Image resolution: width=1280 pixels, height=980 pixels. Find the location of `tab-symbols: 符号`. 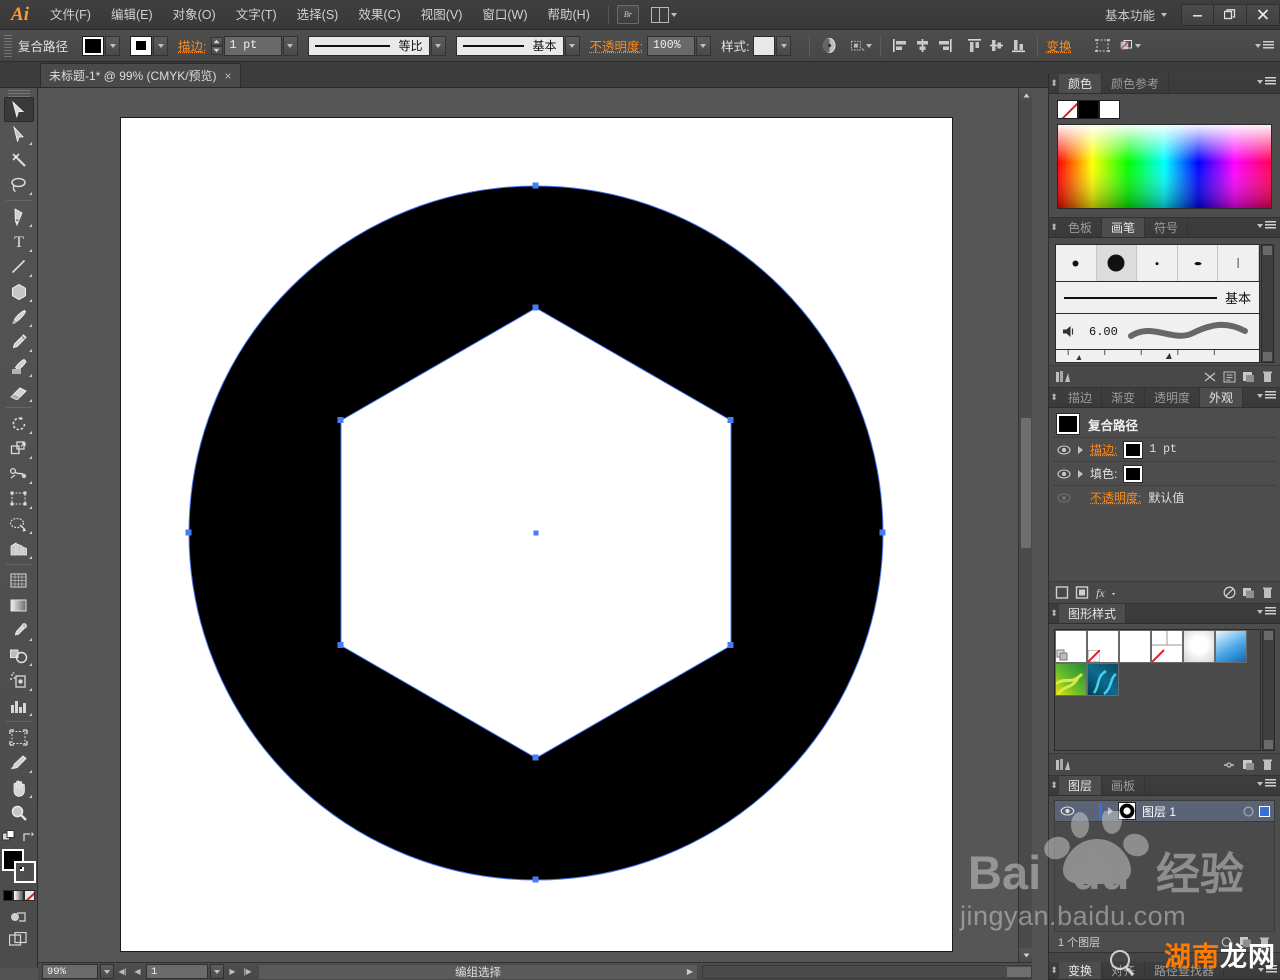

tab-symbols: 符号 is located at coordinates (1167, 227).